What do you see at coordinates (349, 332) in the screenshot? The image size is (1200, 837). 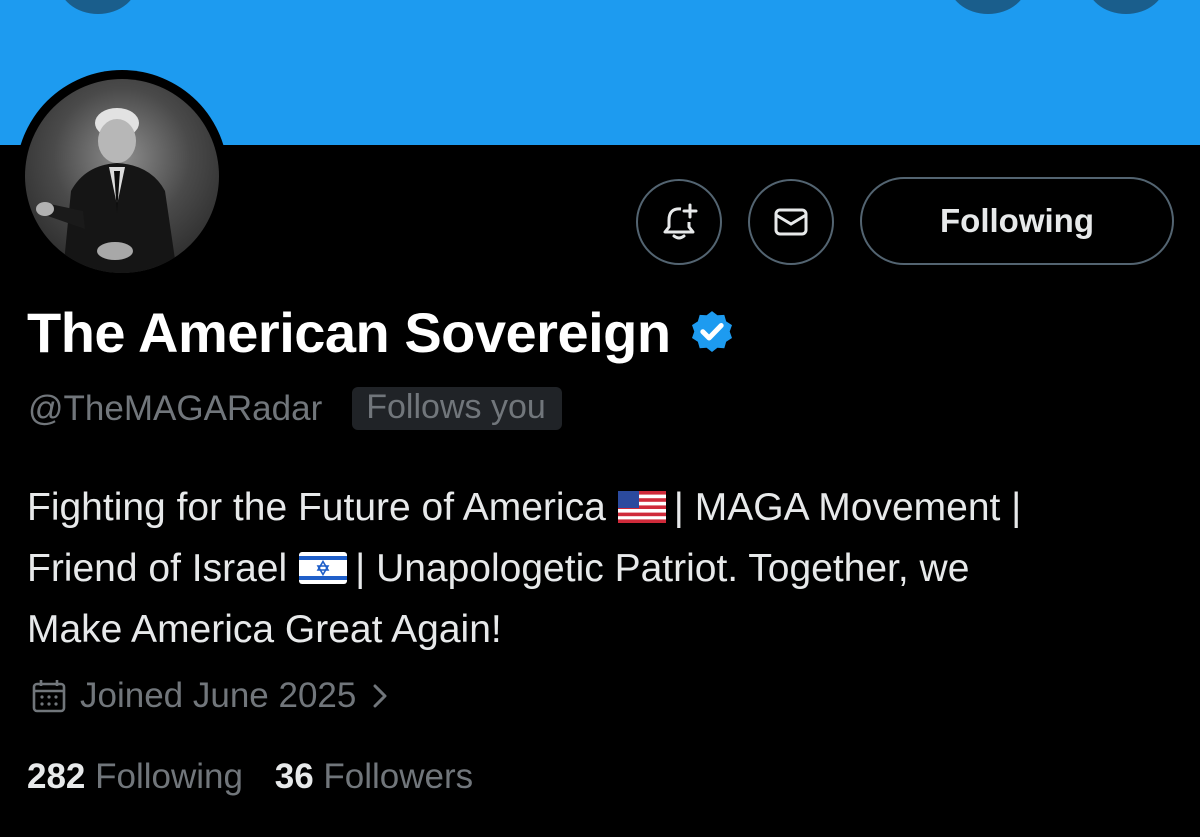 I see `display-name: The American Sovereign` at bounding box center [349, 332].